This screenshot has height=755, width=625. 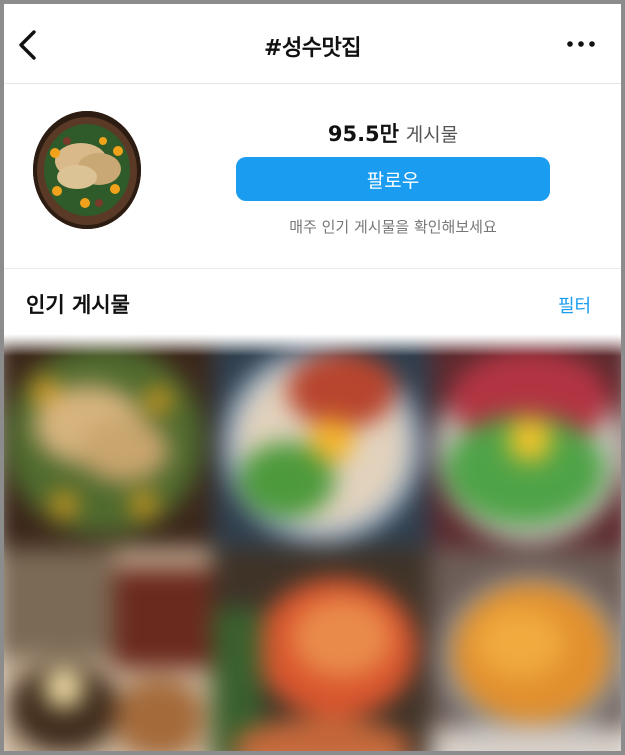 I want to click on weekly-popular-hint: 매주 인기 게시물을 확인해보세요, so click(x=393, y=227).